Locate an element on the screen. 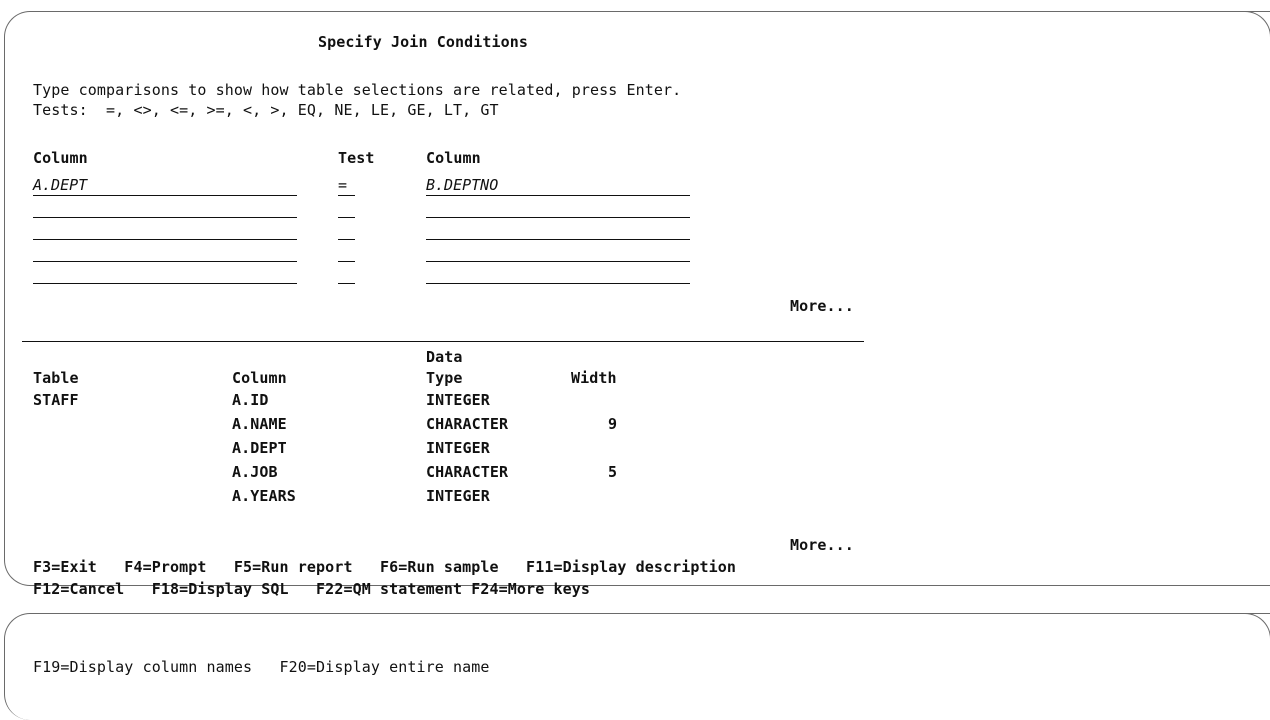 The height and width of the screenshot is (720, 1270). column-name: A.YEARS is located at coordinates (264, 496).